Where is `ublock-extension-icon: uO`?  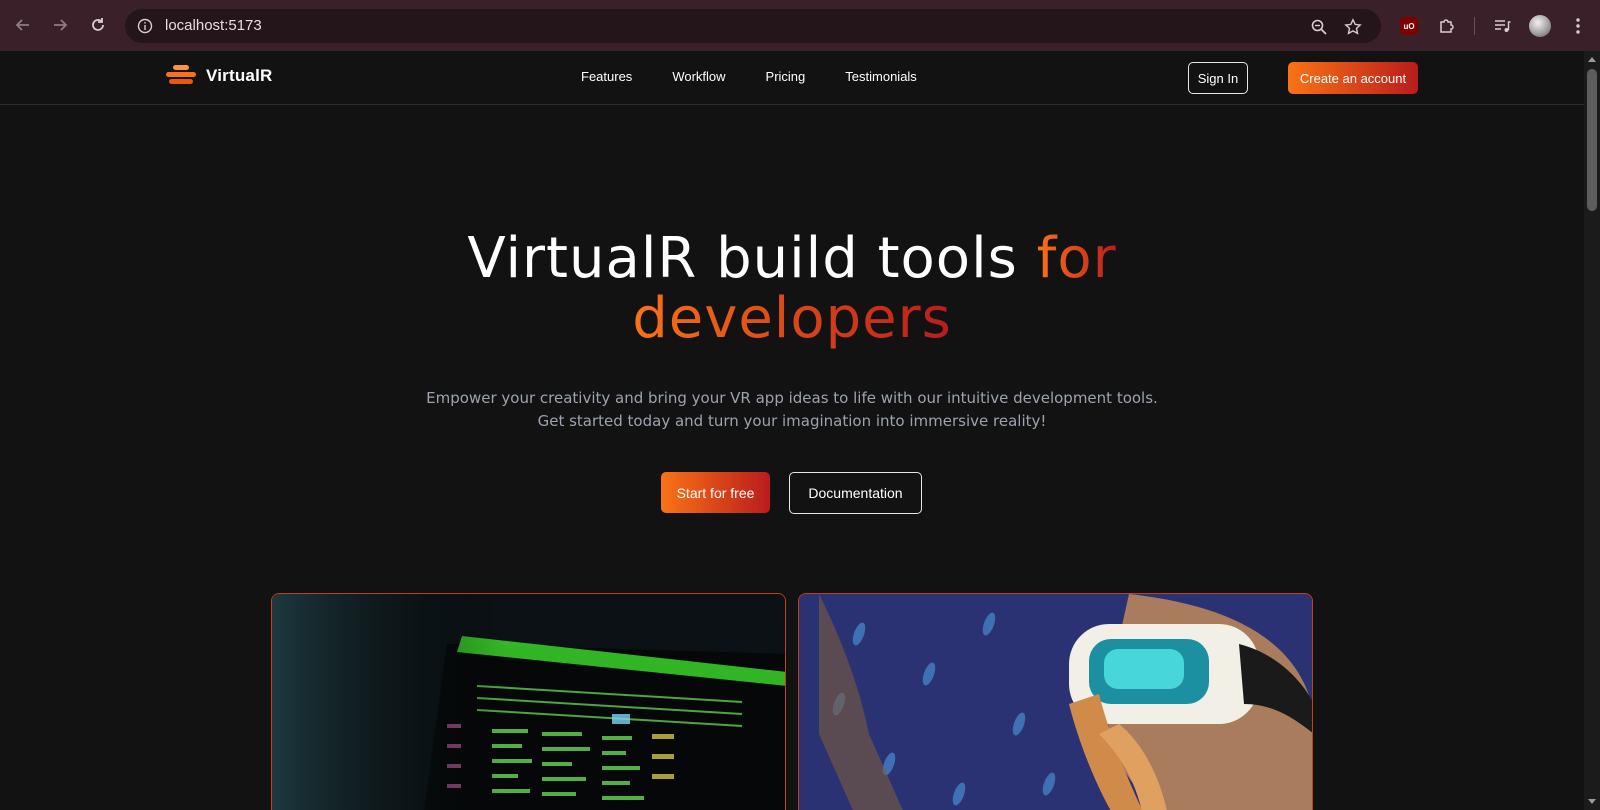
ublock-extension-icon: uO is located at coordinates (1409, 26).